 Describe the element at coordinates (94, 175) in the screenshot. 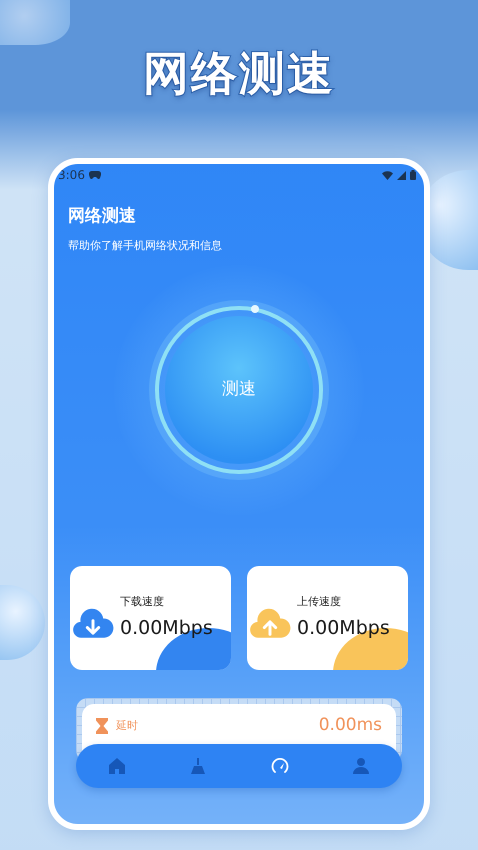

I see `gamepad-icon` at that location.